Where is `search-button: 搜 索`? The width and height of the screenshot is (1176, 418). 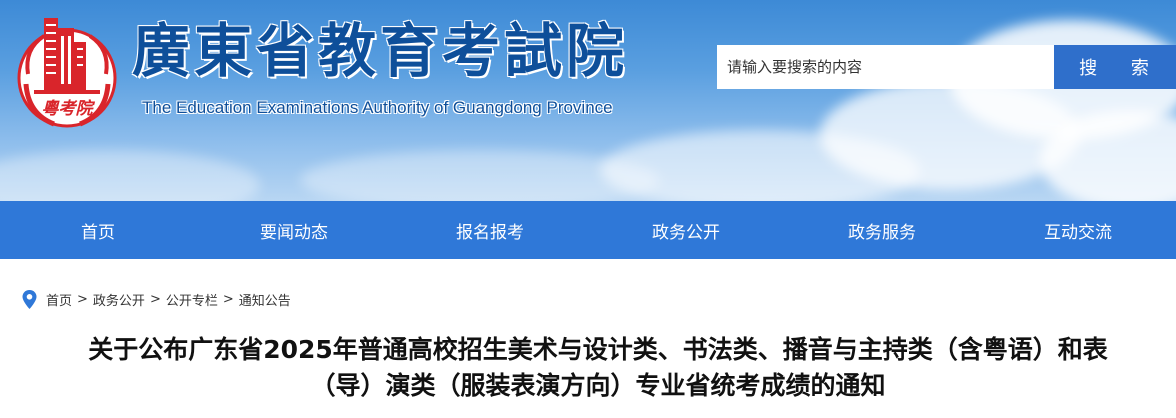
search-button: 搜 索 is located at coordinates (1115, 67).